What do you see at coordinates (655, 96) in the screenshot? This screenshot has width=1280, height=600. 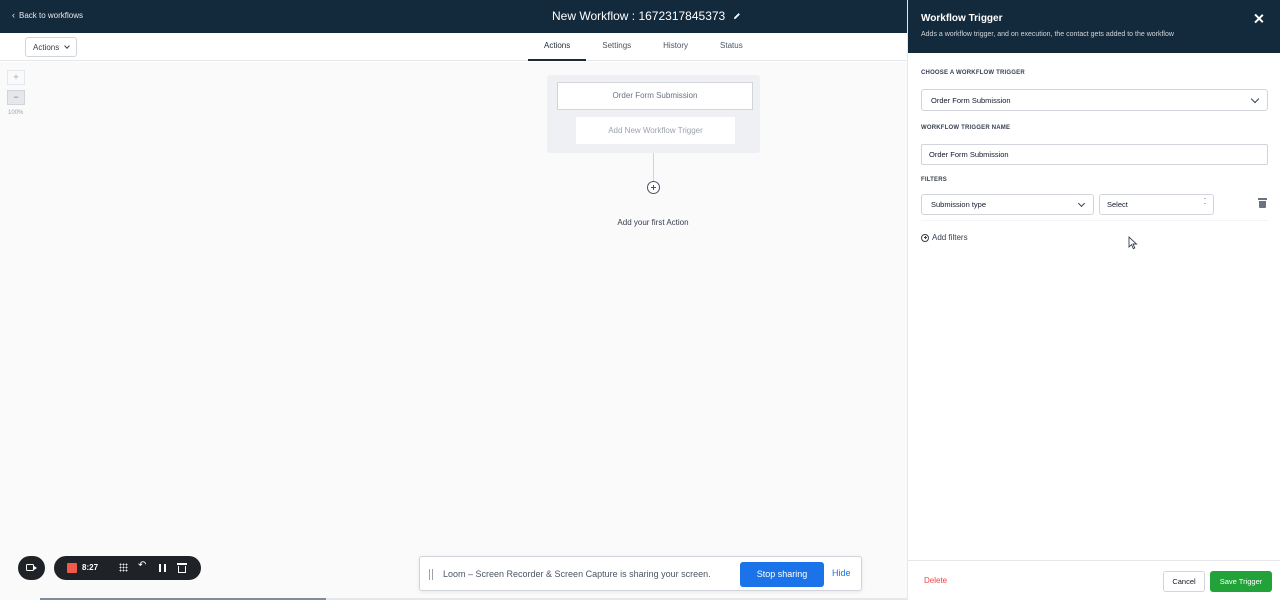 I see `trigger-card: Order Form Submission` at bounding box center [655, 96].